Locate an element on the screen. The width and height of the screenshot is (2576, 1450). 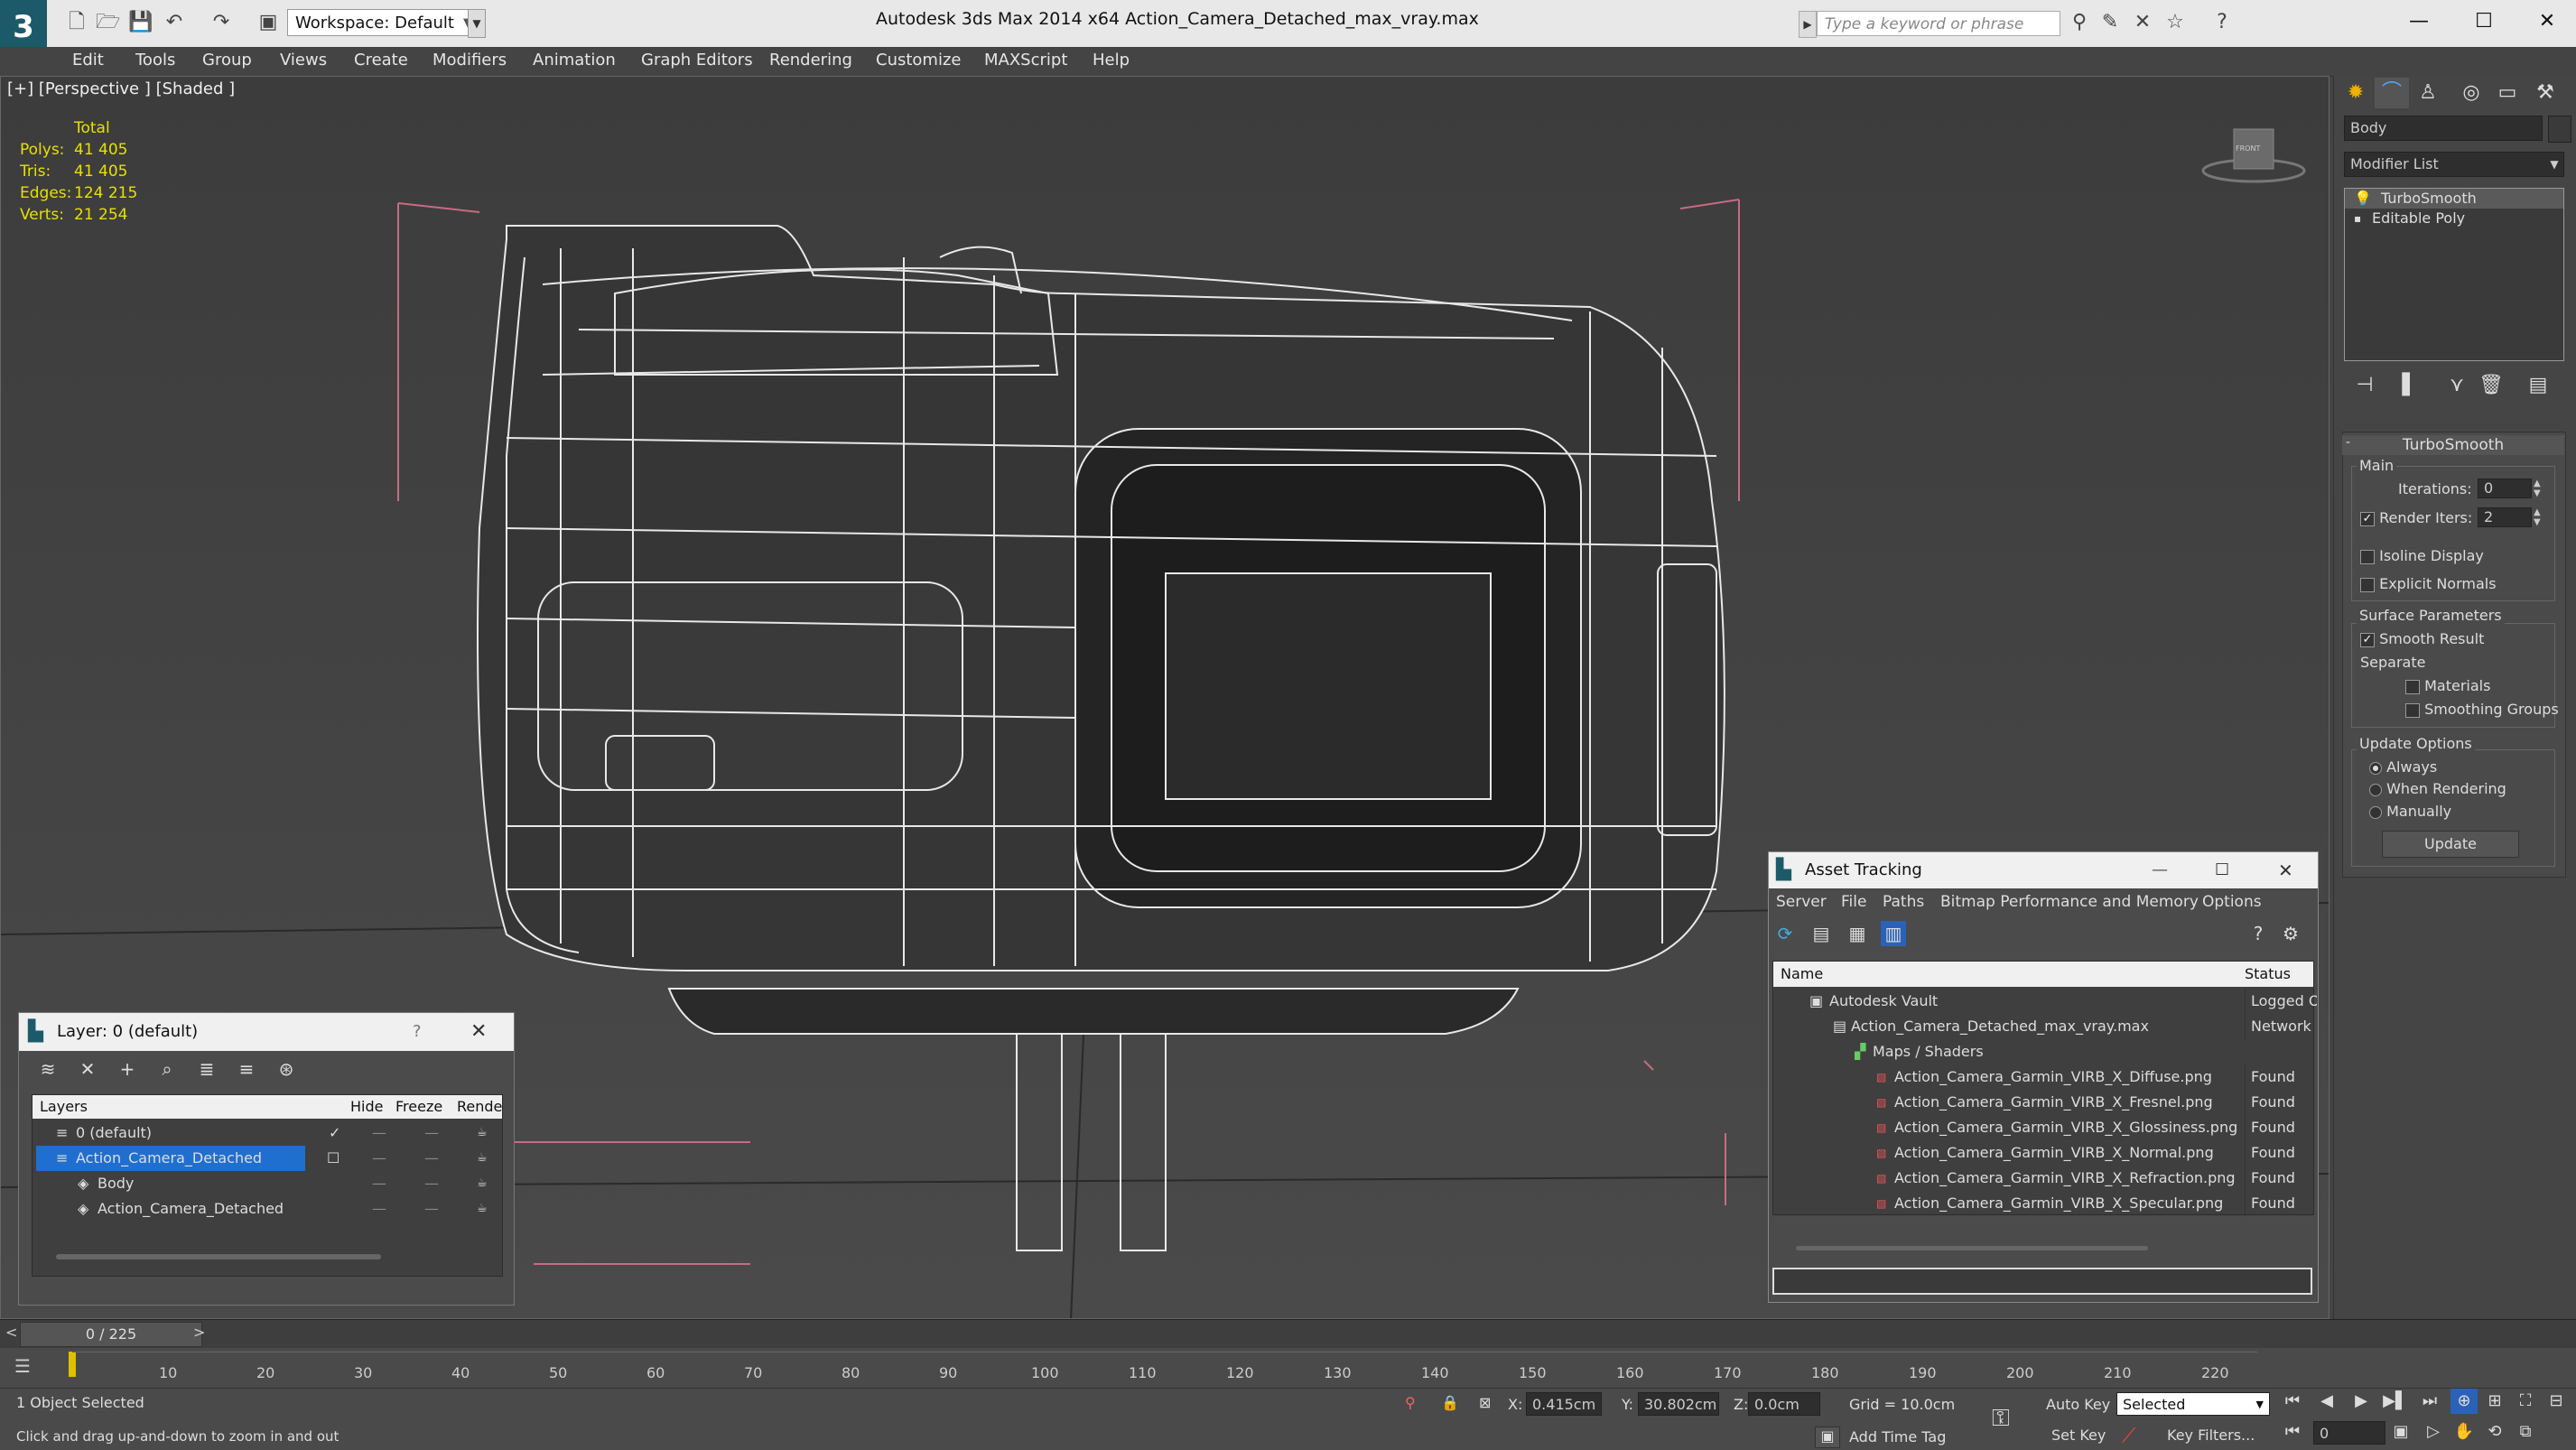
expand-plus-icon: ▪ is located at coordinates (2357, 218).